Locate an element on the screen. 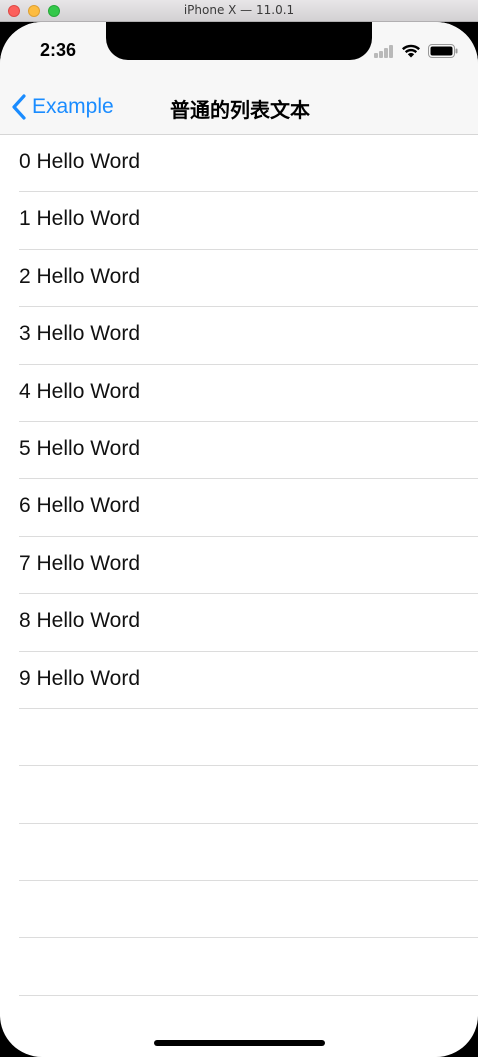 The image size is (478, 1057). list-item-label: 7 Hello Word is located at coordinates (79, 563).